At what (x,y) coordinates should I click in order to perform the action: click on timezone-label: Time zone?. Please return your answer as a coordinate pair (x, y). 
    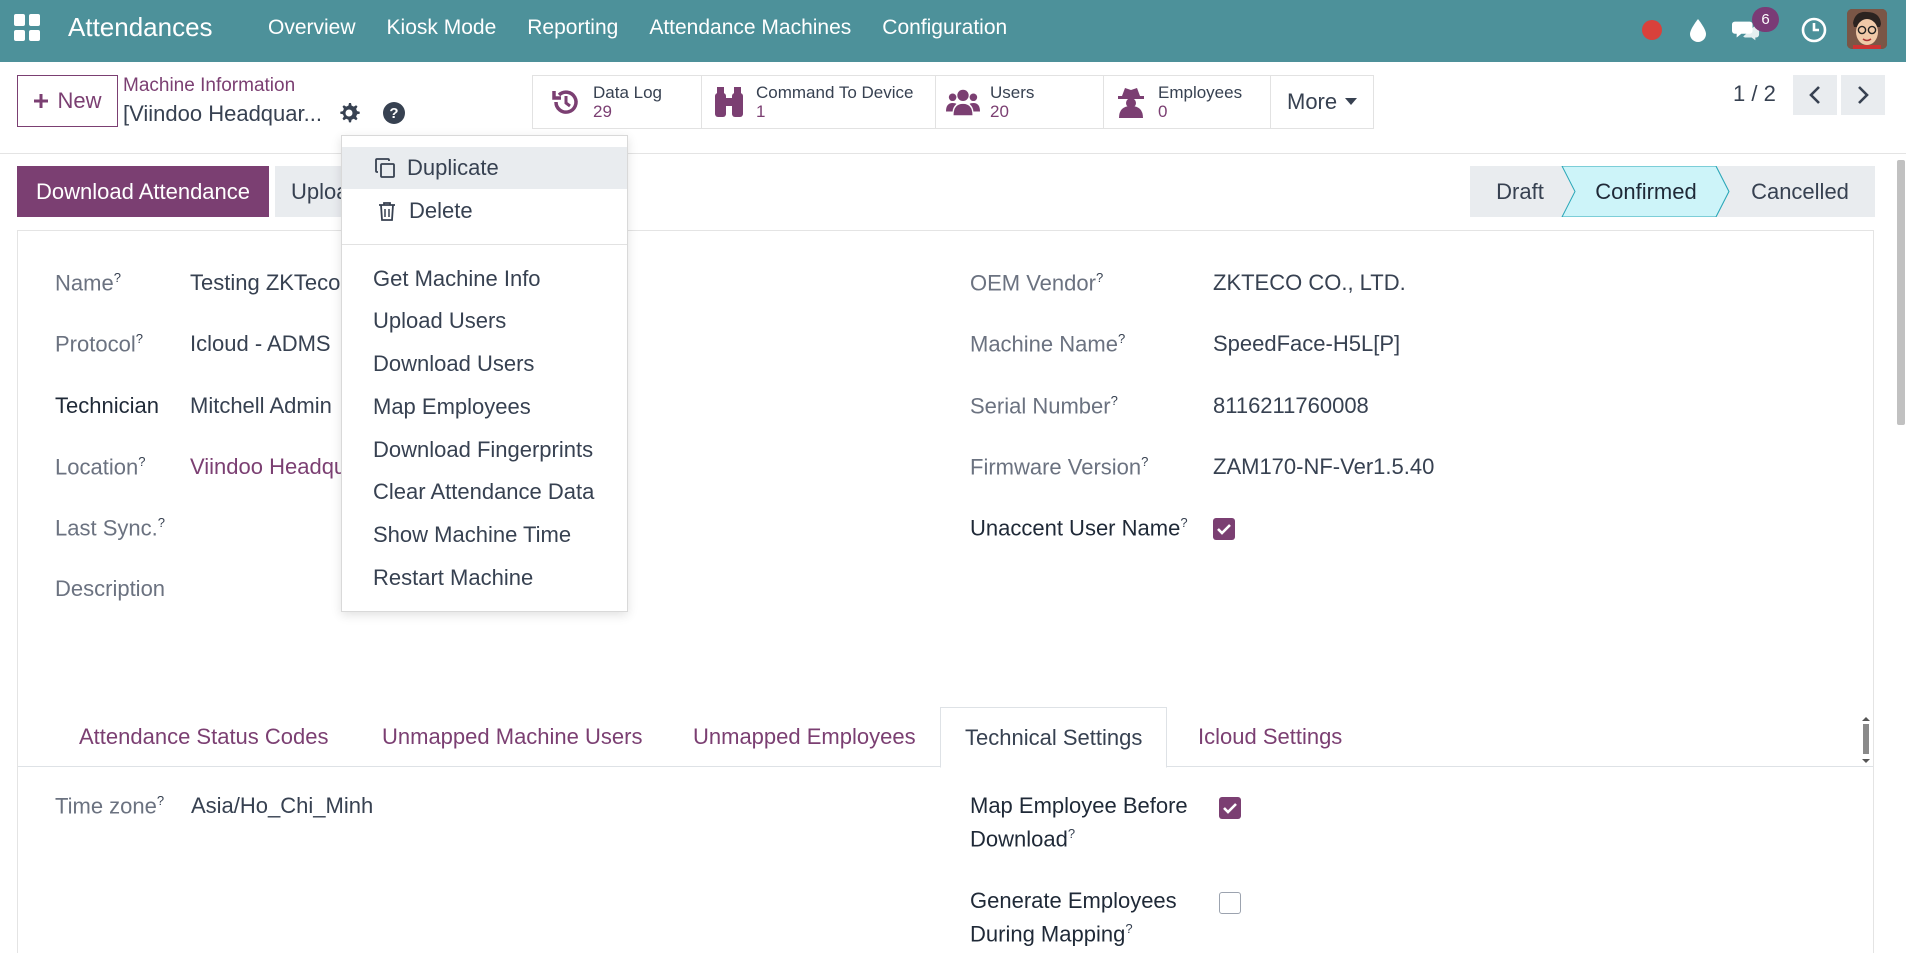
    Looking at the image, I should click on (110, 806).